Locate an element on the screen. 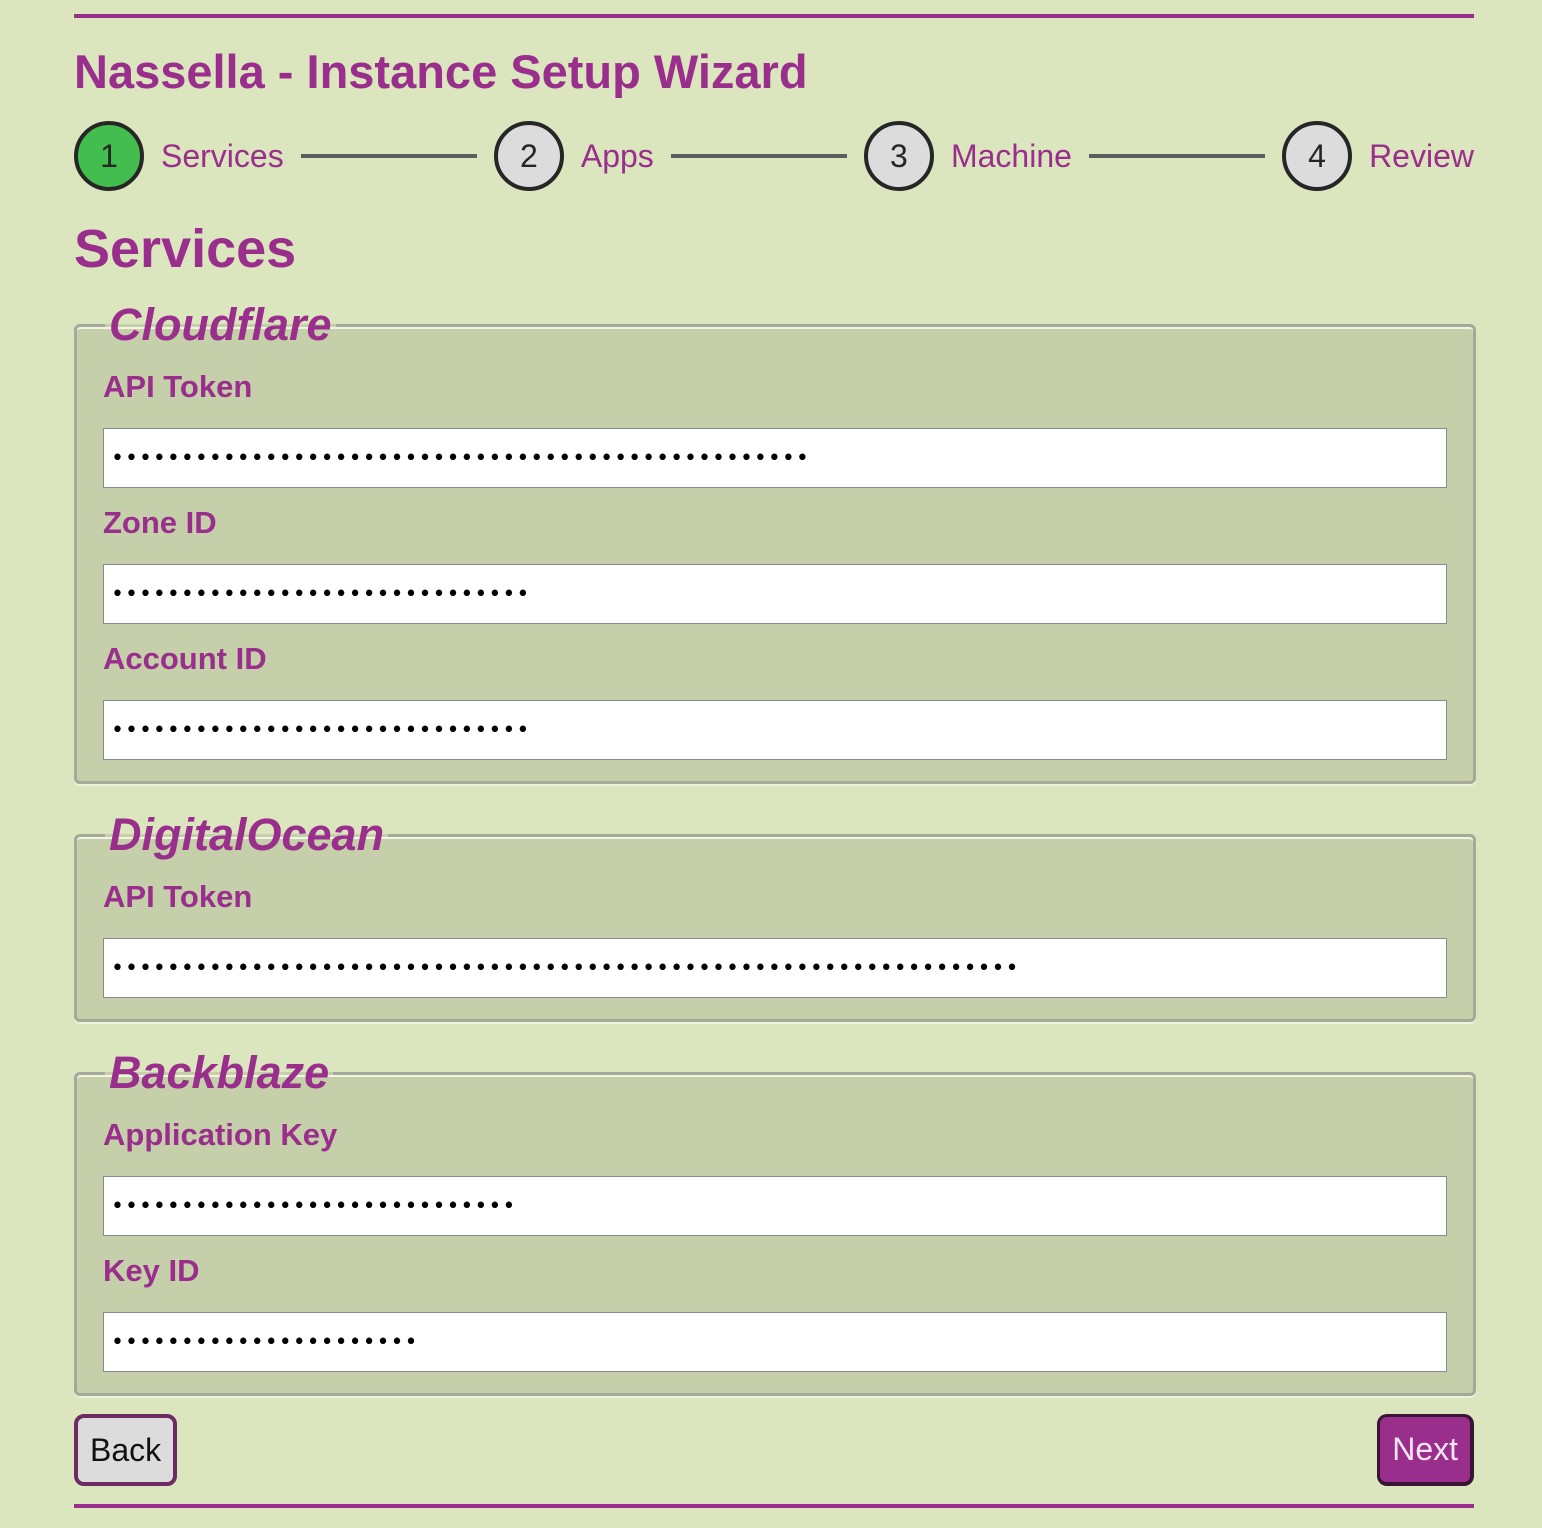 Image resolution: width=1542 pixels, height=1528 pixels. step-services: 1 Services is located at coordinates (179, 156).